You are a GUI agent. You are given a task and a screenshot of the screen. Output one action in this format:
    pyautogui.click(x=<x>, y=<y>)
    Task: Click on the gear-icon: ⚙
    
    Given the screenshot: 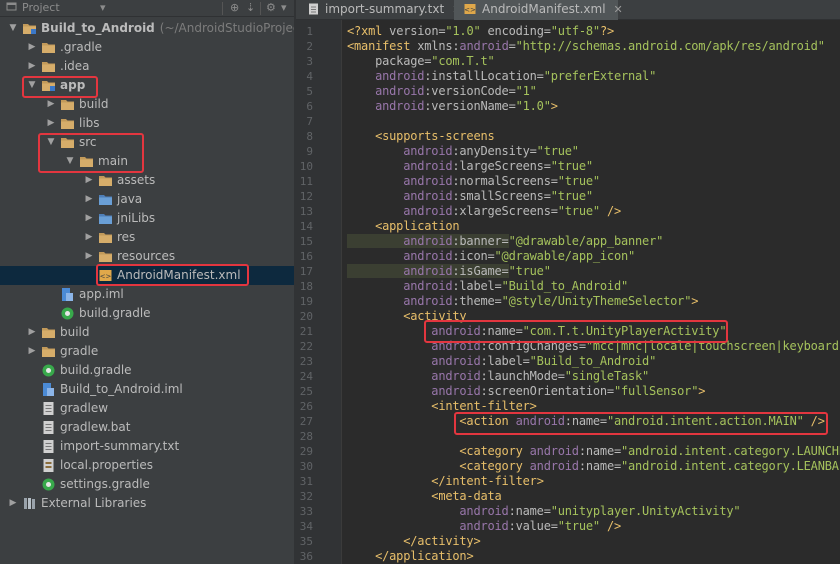 What is the action you would take?
    pyautogui.click(x=271, y=8)
    